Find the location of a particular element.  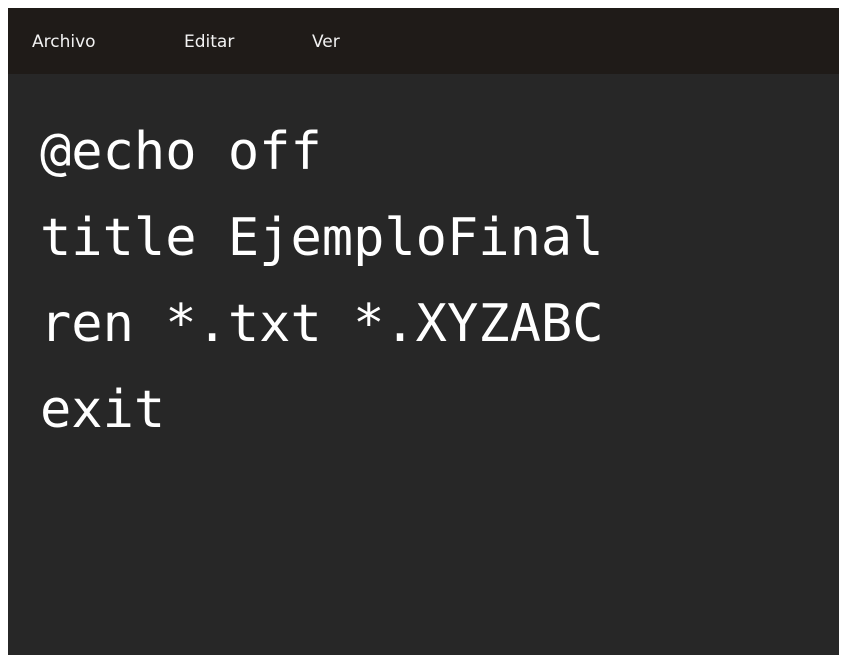

menu-bar: Archivo Editar Ver is located at coordinates (423, 41).